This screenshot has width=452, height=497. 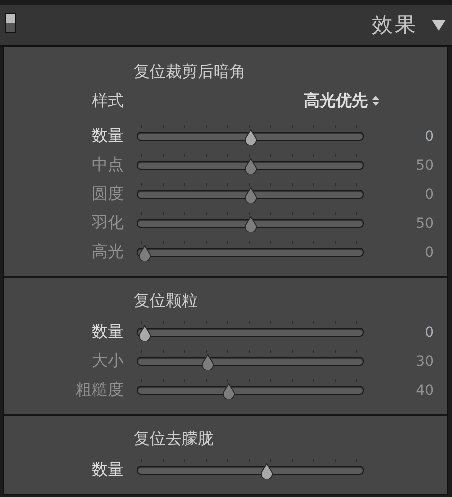 What do you see at coordinates (107, 165) in the screenshot?
I see `slider-label: 中点` at bounding box center [107, 165].